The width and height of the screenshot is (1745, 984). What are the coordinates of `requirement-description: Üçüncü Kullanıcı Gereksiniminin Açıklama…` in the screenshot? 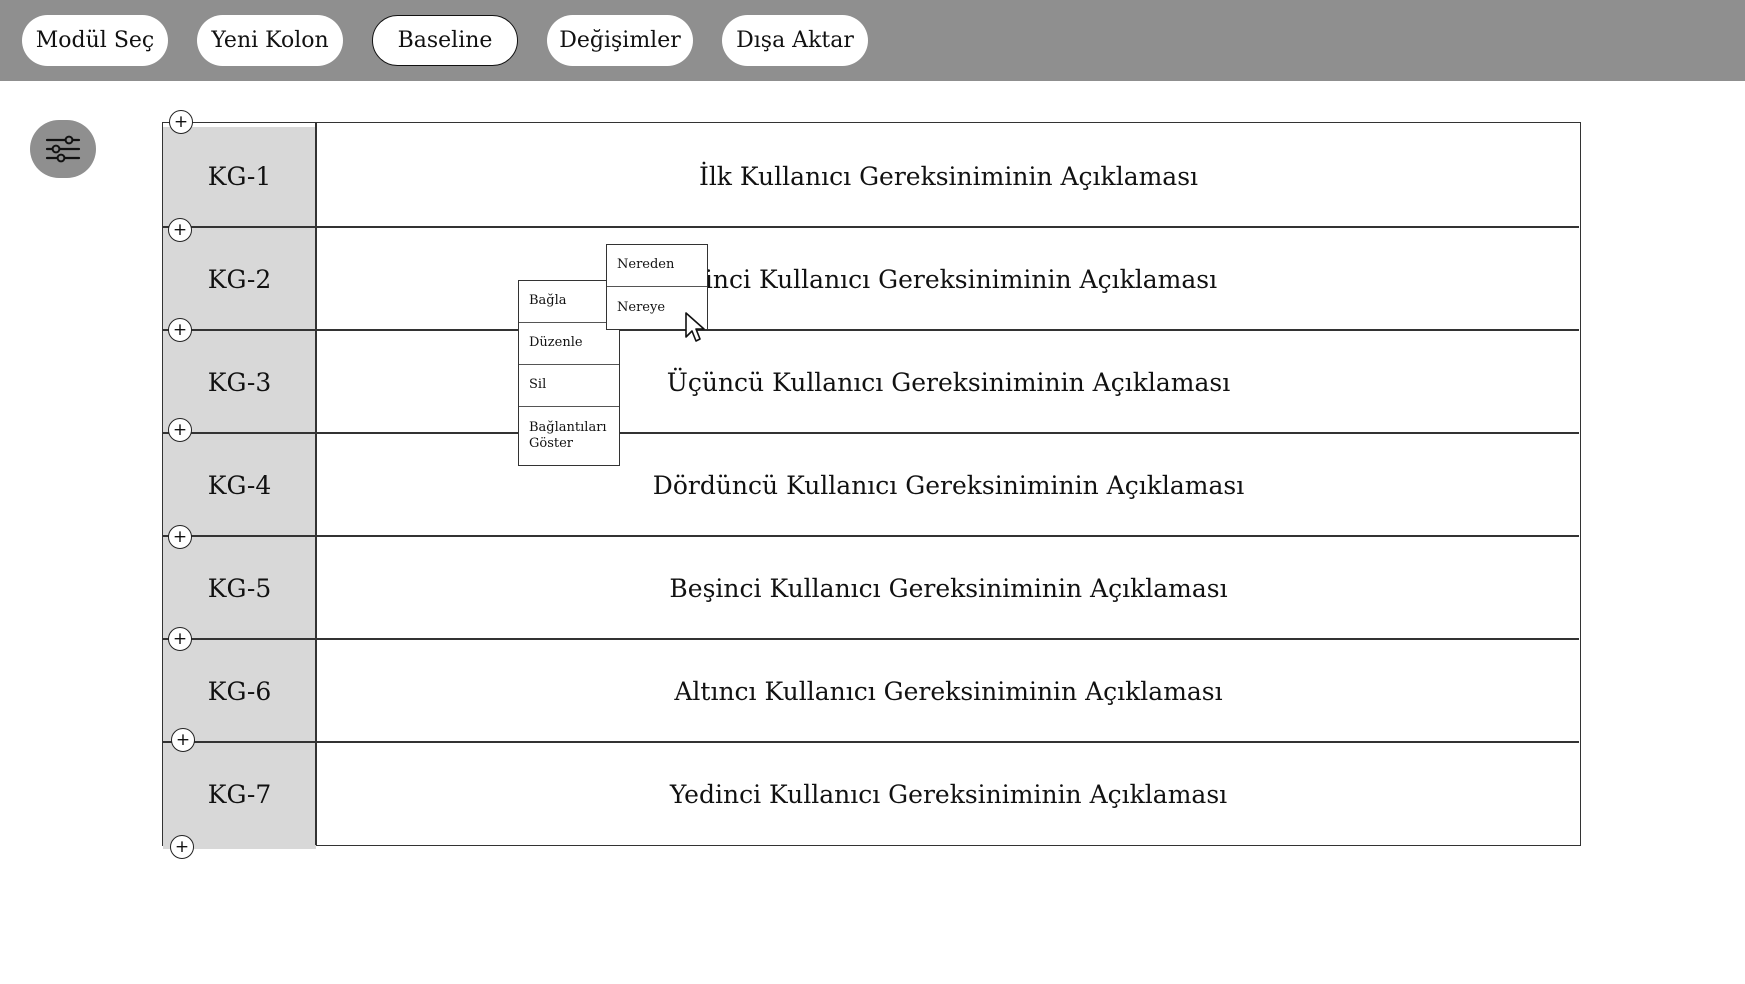 It's located at (948, 382).